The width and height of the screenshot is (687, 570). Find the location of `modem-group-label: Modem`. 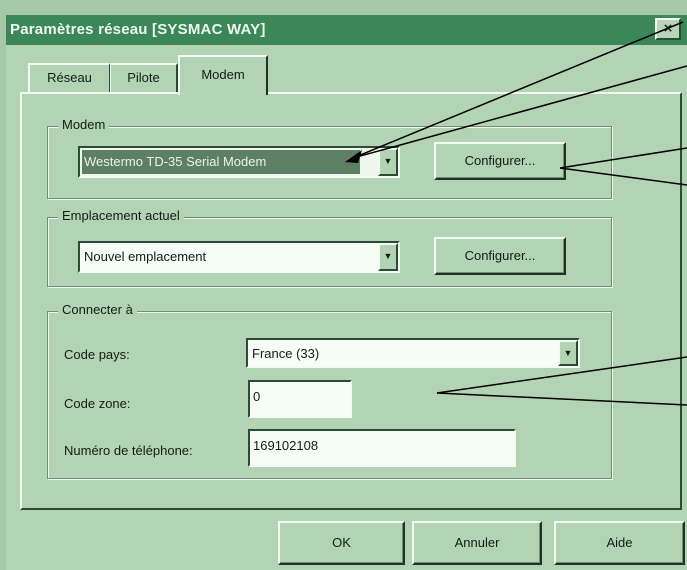

modem-group-label: Modem is located at coordinates (84, 125).